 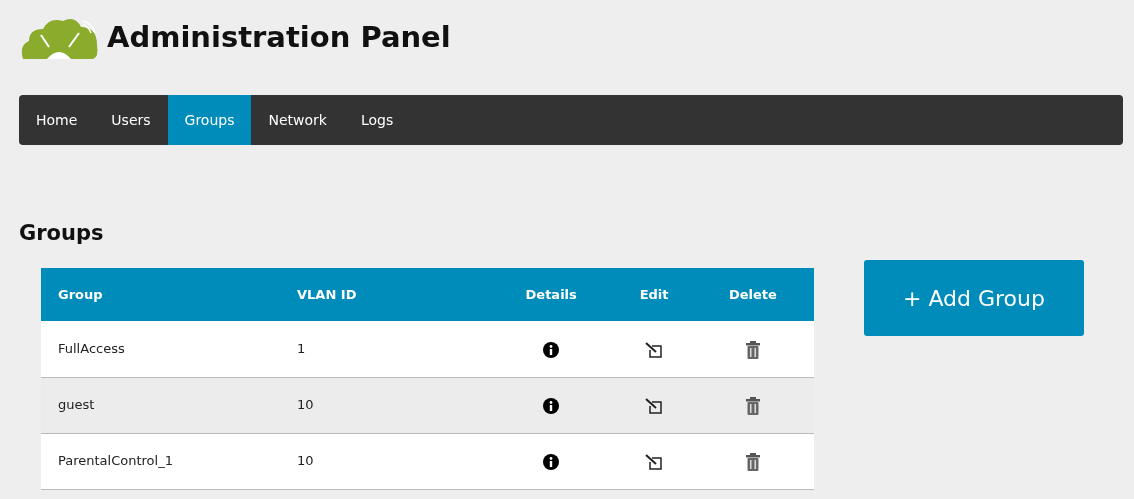 I want to click on section-title: Groups, so click(x=62, y=233).